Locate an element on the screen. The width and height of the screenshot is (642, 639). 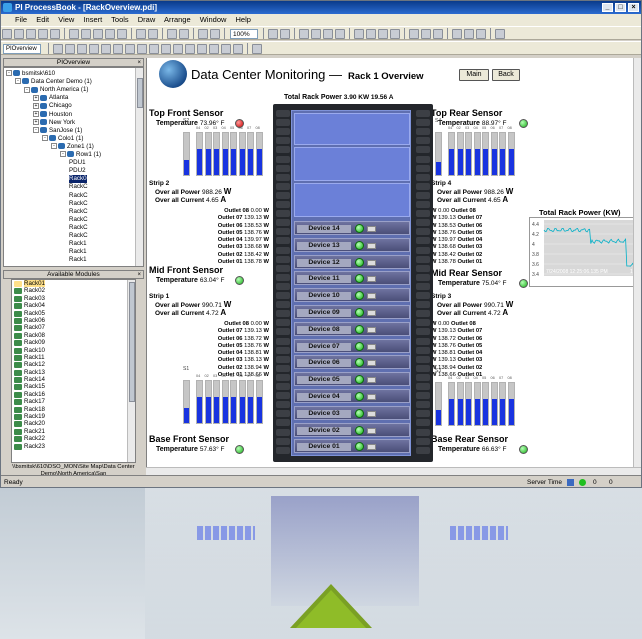
value-tool-icon is located at coordinates (190, 49).